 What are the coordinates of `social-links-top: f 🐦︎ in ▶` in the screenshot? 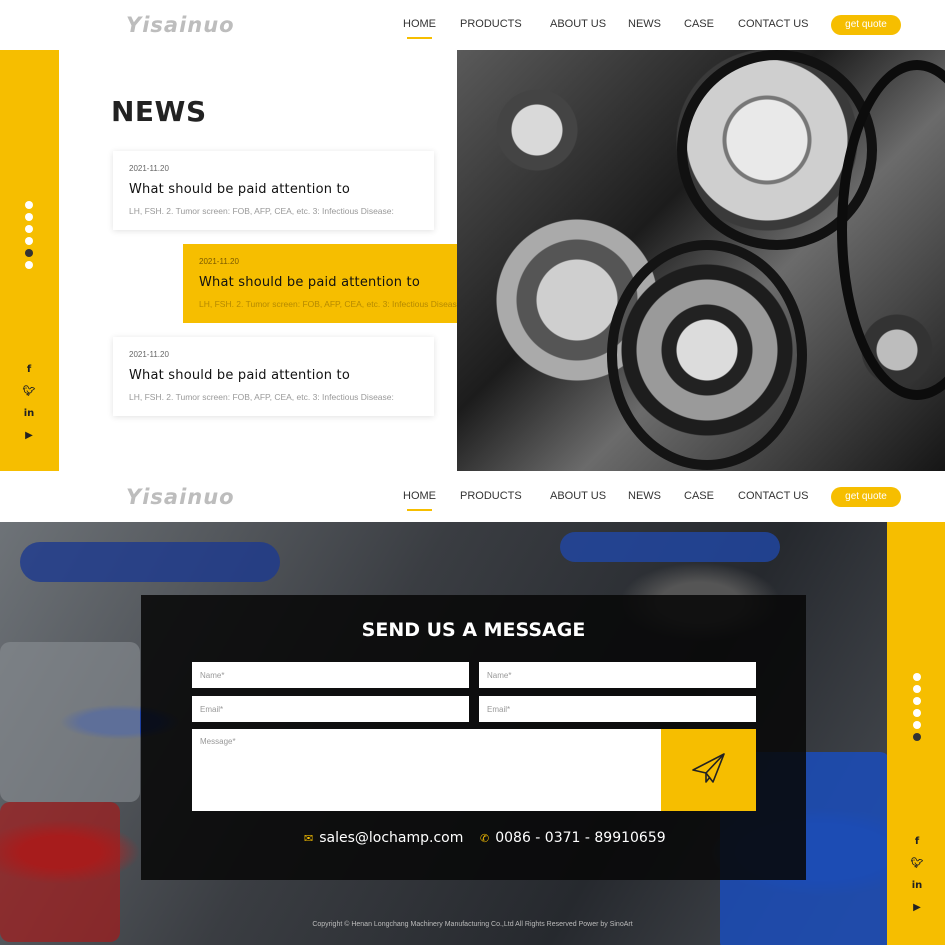 It's located at (29, 407).